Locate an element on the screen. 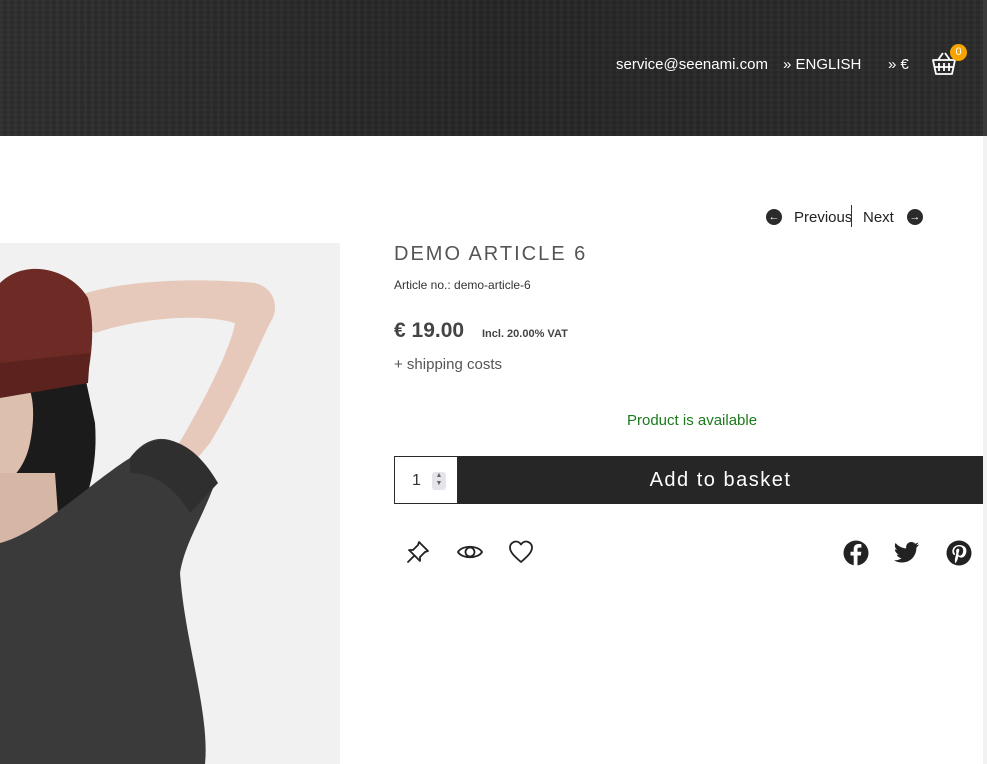  next-label: Next is located at coordinates (878, 217).